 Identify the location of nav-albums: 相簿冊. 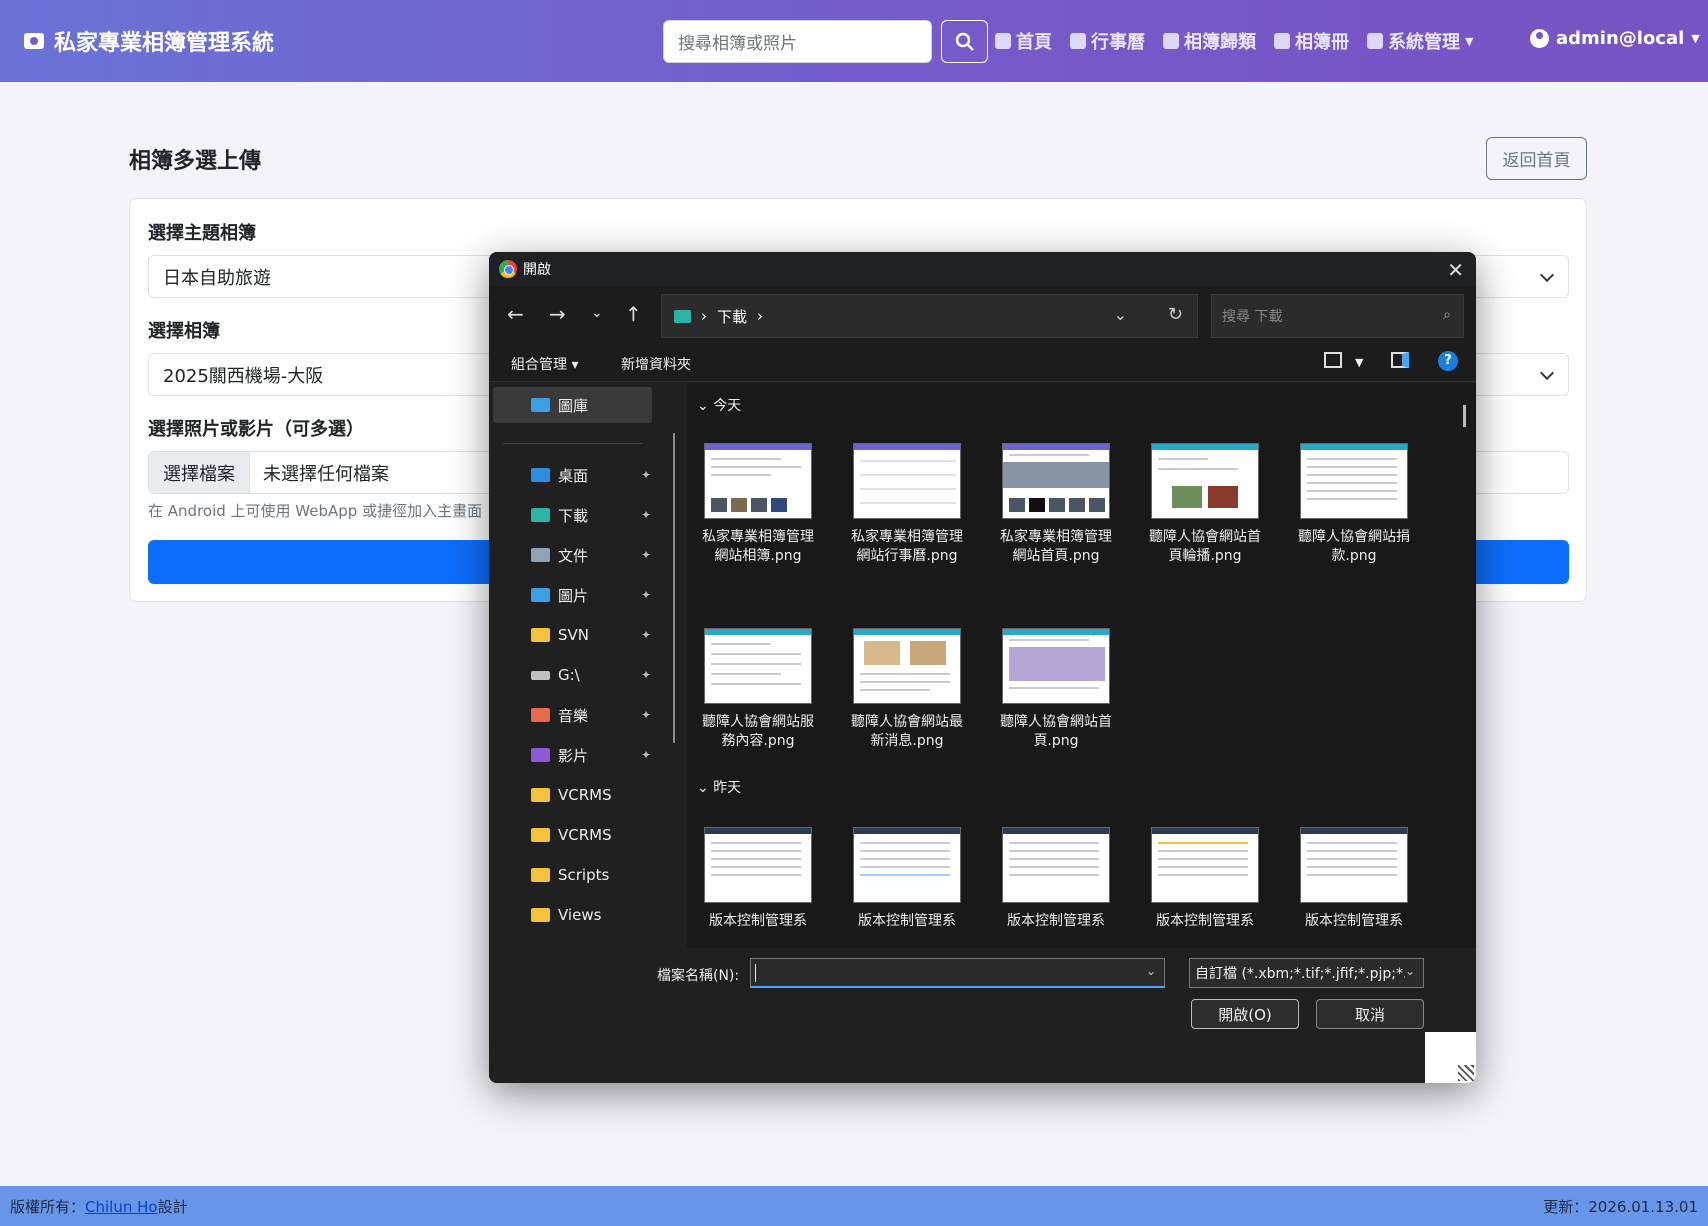
(1311, 41).